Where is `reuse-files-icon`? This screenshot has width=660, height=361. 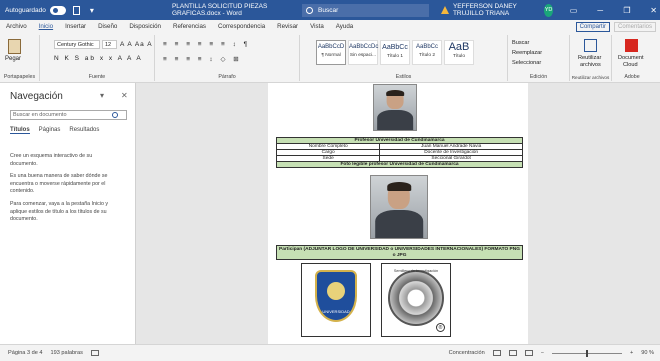 reuse-files-icon is located at coordinates (590, 45).